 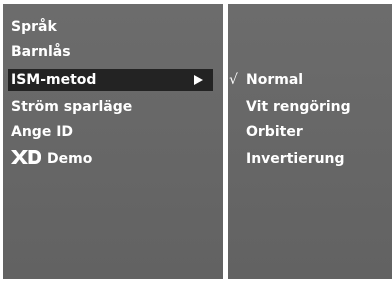 I want to click on check-mark-icon: √, so click(x=233, y=80).